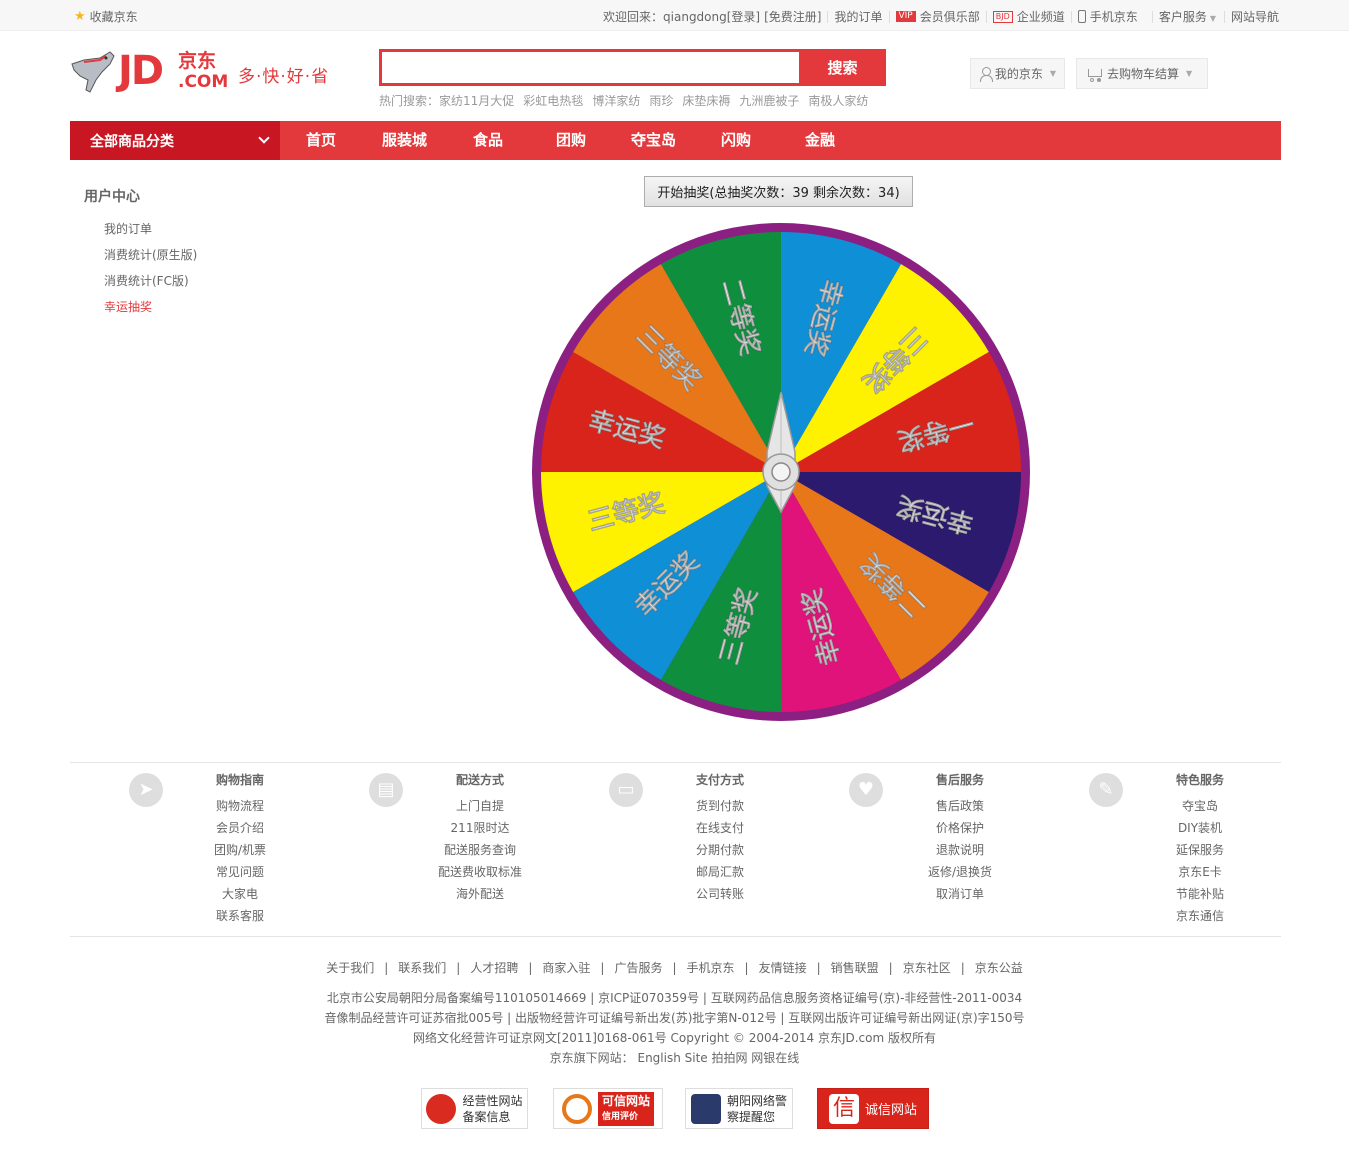  Describe the element at coordinates (150, 235) in the screenshot. I see `sidebar-item-my-orders: 我的订单` at that location.